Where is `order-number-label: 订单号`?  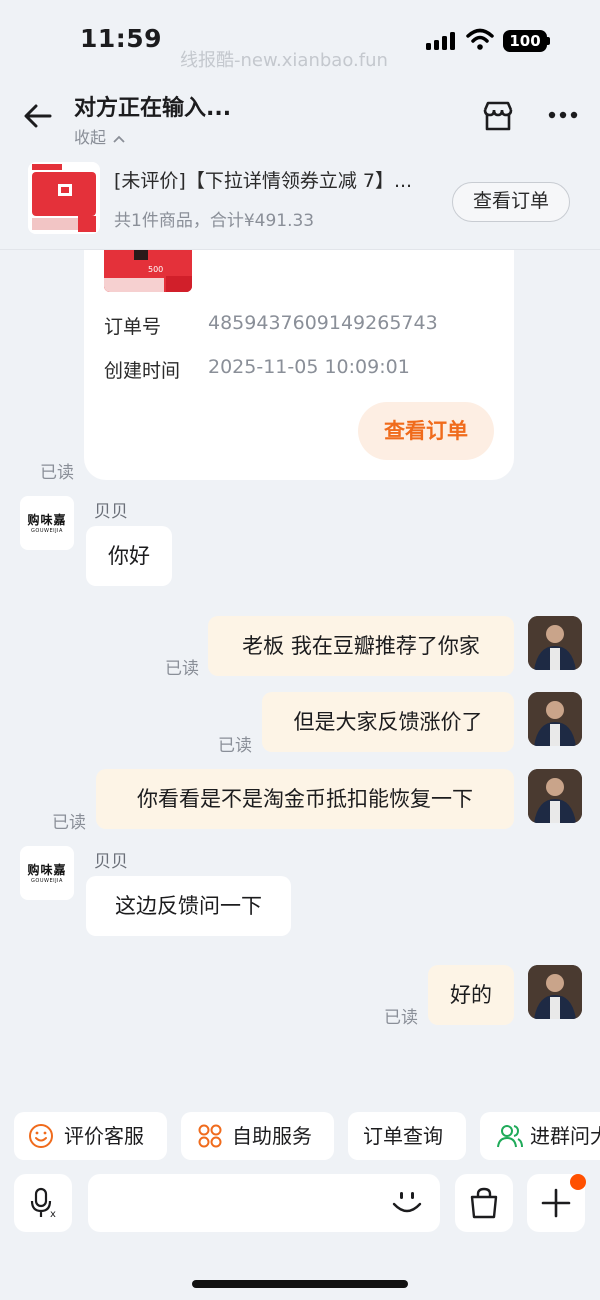
order-number-label: 订单号 is located at coordinates (133, 327).